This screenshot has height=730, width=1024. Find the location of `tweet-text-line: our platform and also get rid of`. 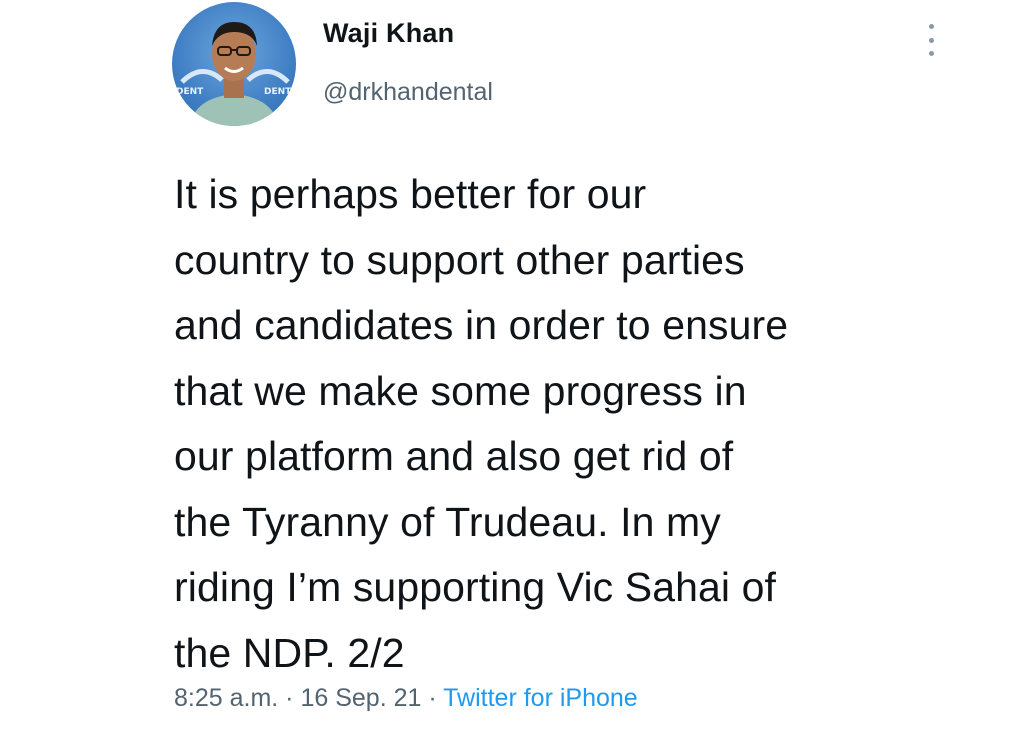

tweet-text-line: our platform and also get rid of is located at coordinates (454, 456).